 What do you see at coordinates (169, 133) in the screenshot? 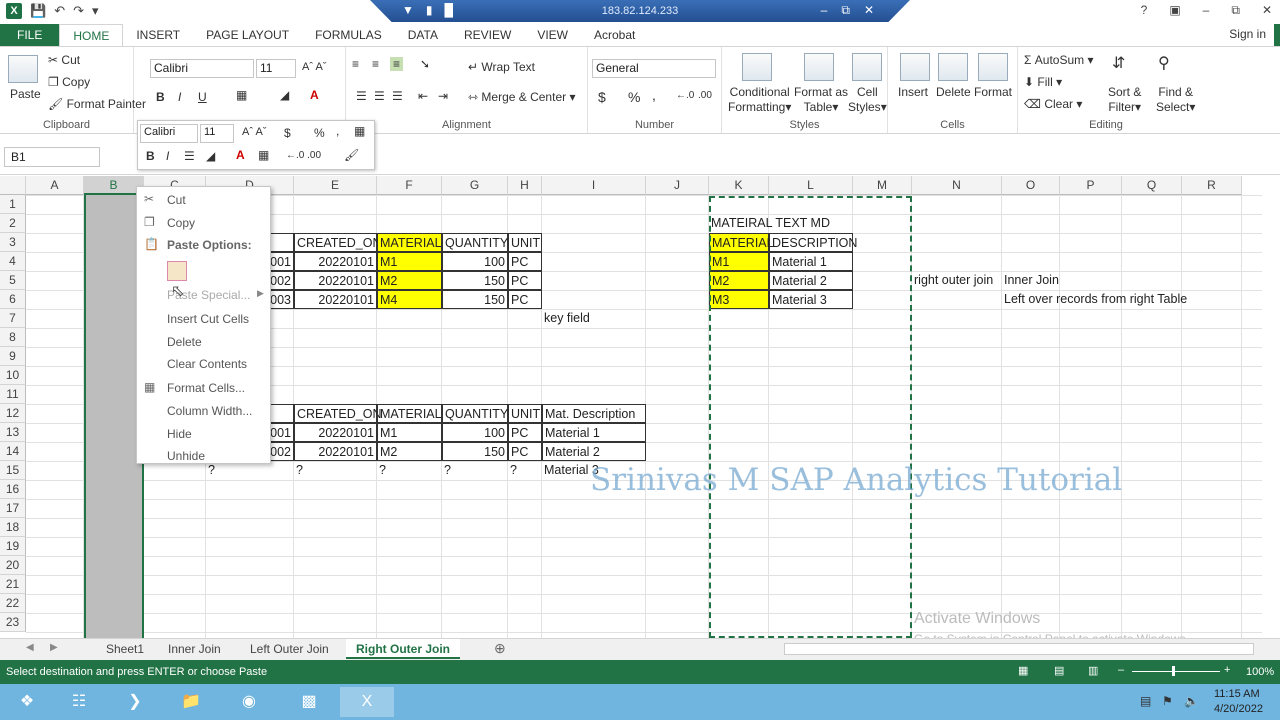
I see `mini-font-select: Calibri` at bounding box center [169, 133].